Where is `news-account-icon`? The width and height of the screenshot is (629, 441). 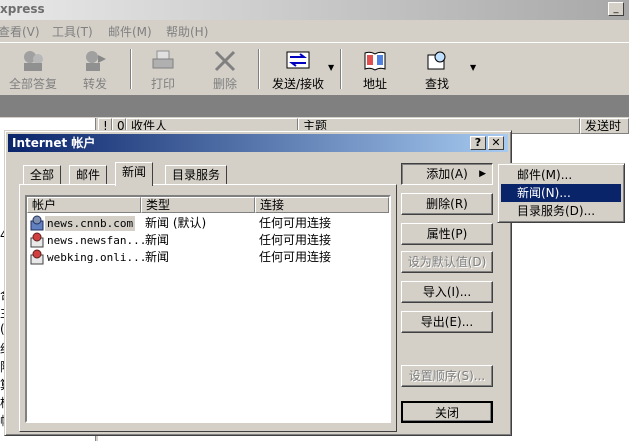 news-account-icon is located at coordinates (37, 259).